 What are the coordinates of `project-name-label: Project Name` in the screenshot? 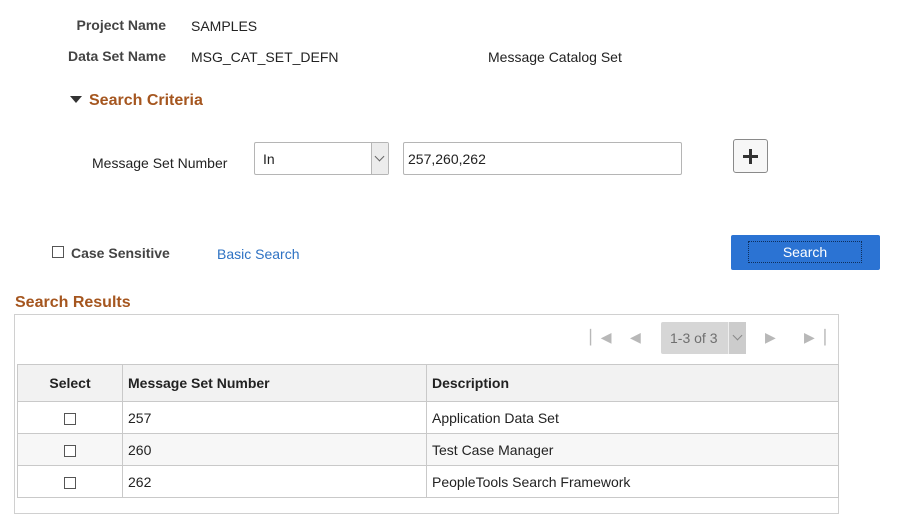 It's located at (121, 25).